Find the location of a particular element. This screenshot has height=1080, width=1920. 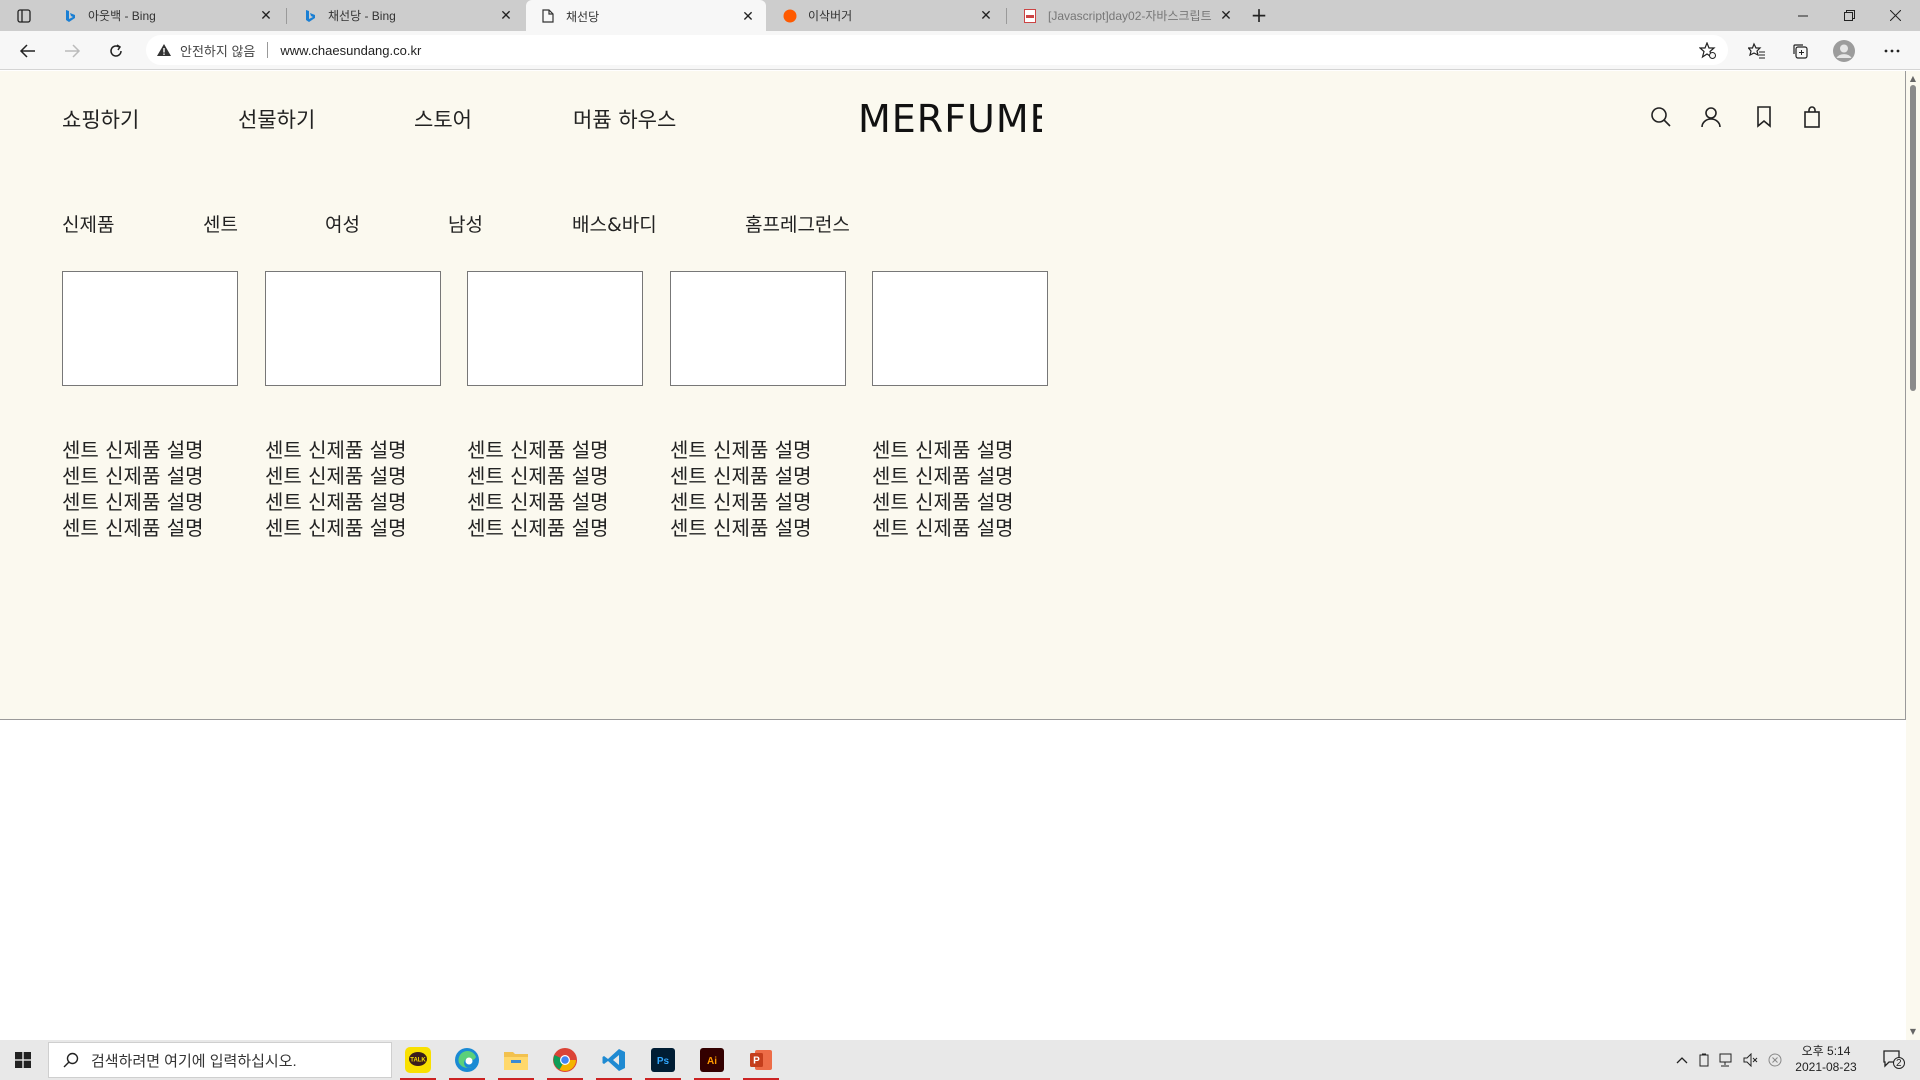

taskbar-search-input: 검색하려면 여기에 입력하십시오. is located at coordinates (220, 1060).